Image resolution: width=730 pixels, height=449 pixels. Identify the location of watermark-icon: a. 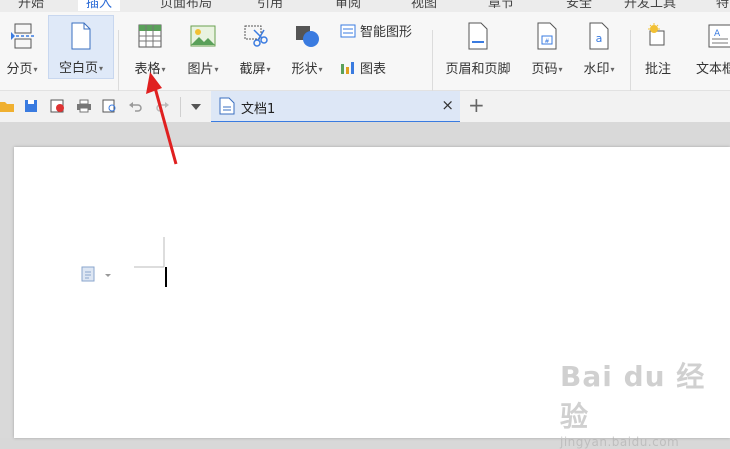
(599, 36).